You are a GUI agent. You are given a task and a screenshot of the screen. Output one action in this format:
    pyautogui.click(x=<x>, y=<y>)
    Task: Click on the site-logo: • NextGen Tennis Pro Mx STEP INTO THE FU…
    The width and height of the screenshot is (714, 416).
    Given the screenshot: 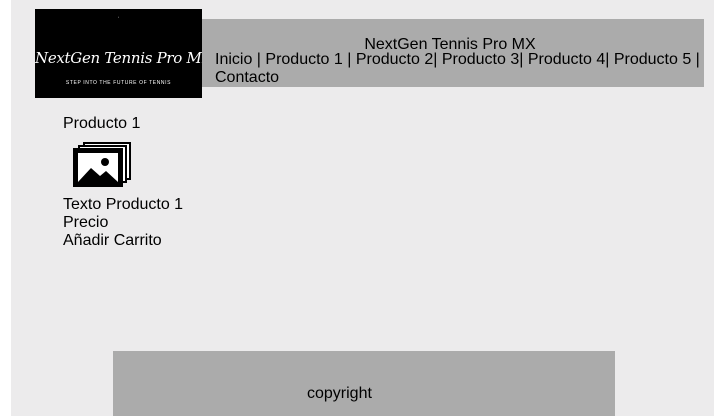 What is the action you would take?
    pyautogui.click(x=118, y=53)
    